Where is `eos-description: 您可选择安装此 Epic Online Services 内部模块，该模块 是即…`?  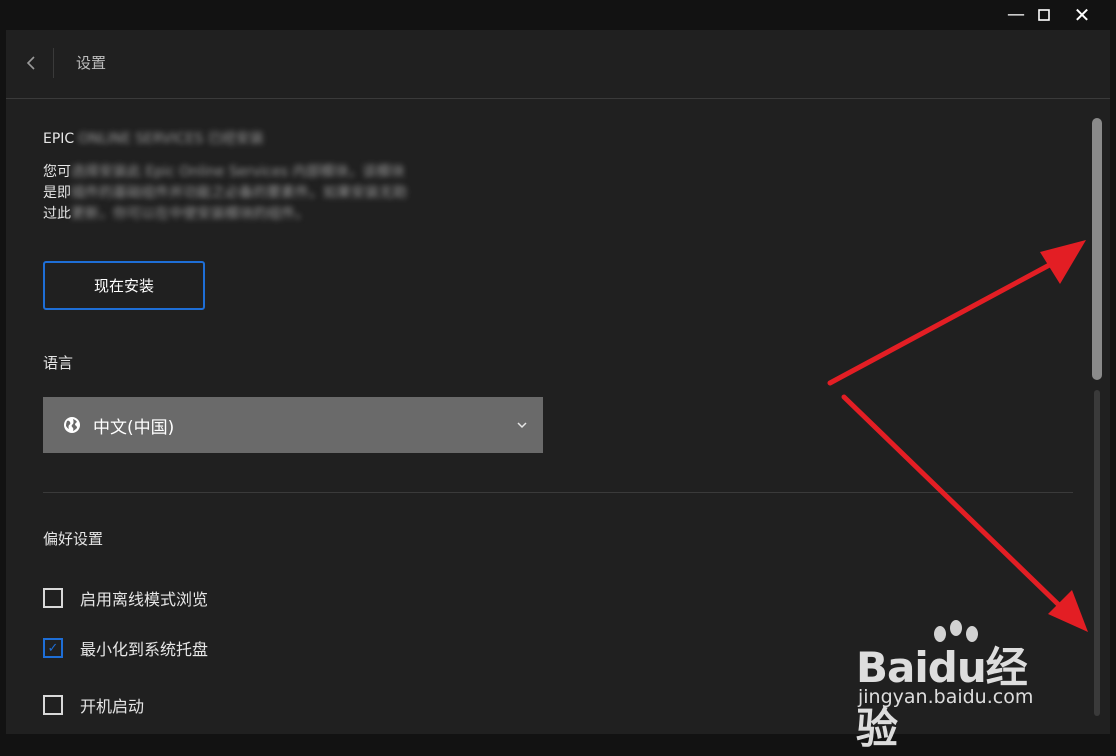 eos-description: 您可选择安装此 Epic Online Services 内部模块，该模块 是即… is located at coordinates (273, 193).